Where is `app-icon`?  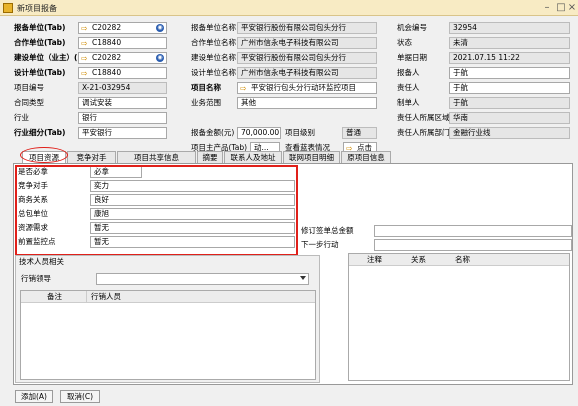
app-icon is located at coordinates (8, 8).